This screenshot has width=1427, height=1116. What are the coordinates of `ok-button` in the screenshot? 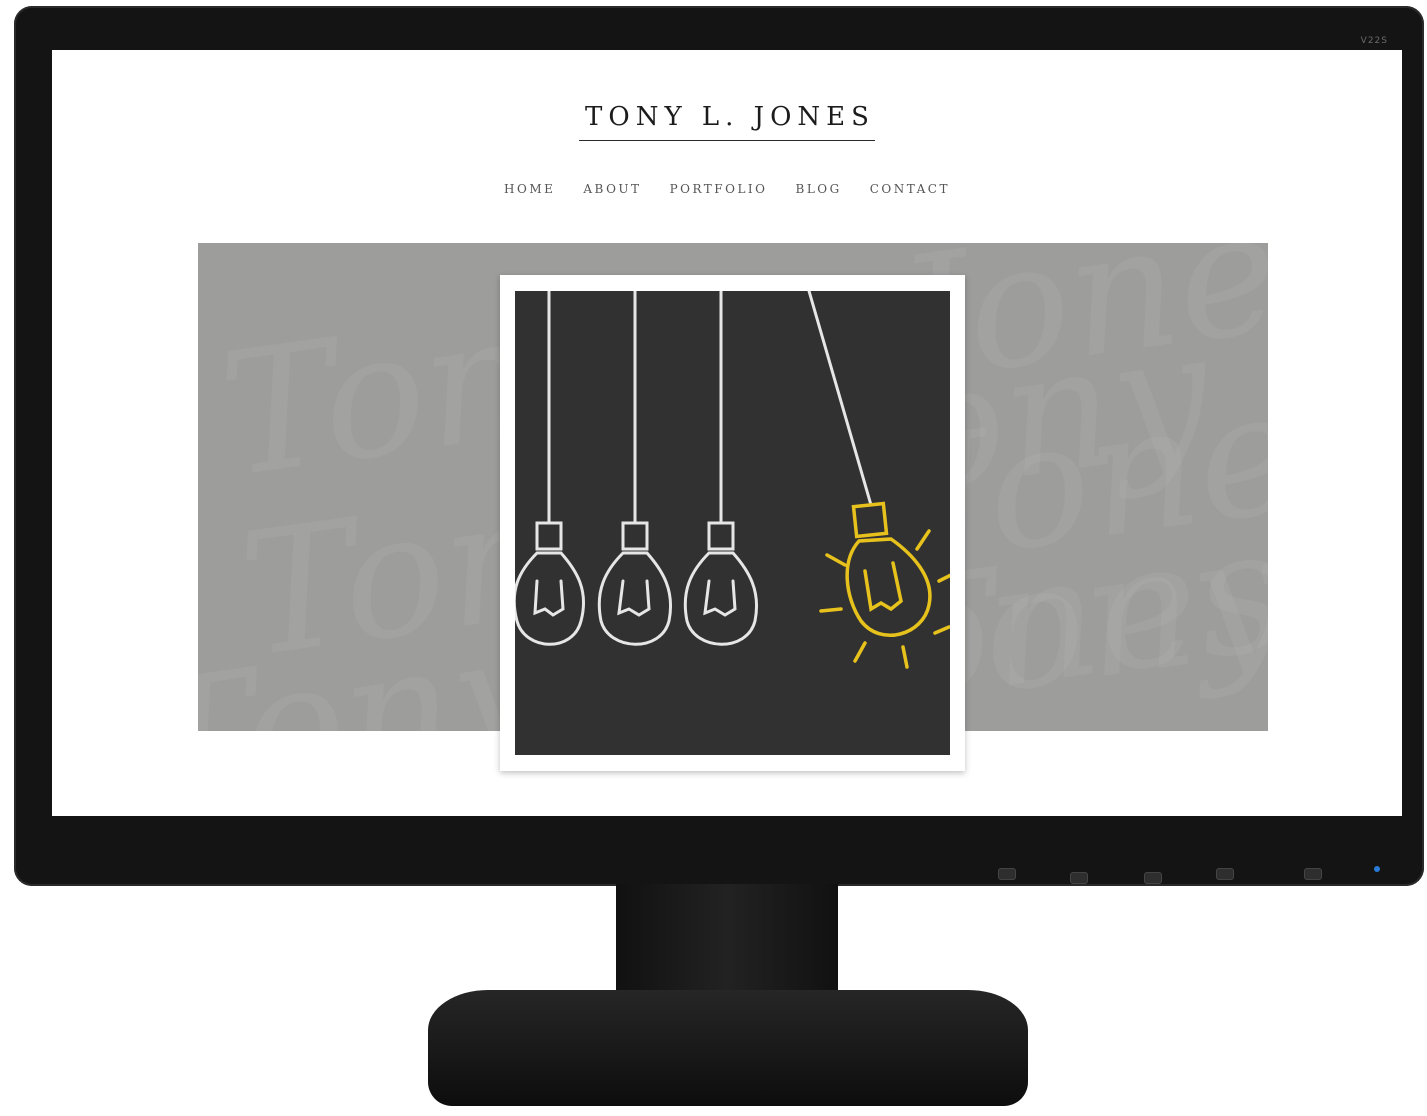 It's located at (1225, 874).